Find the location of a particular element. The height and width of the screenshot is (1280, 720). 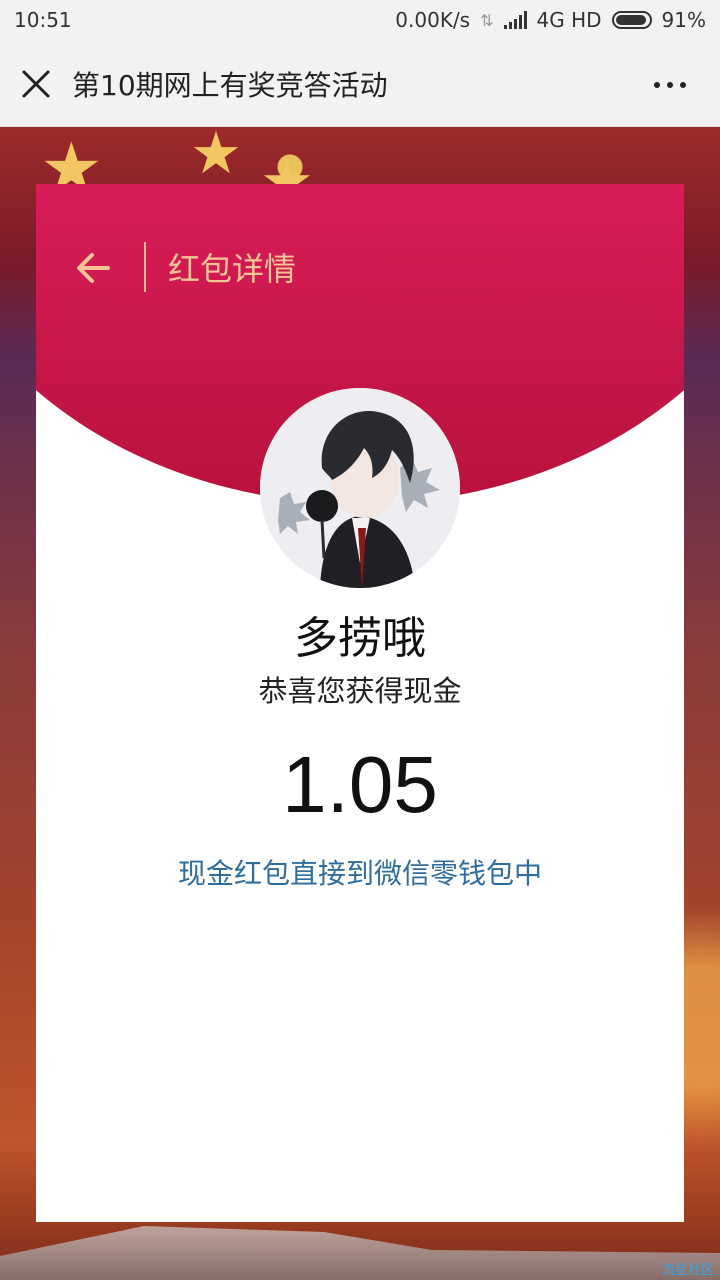

status-time: 10:51 is located at coordinates (43, 20).